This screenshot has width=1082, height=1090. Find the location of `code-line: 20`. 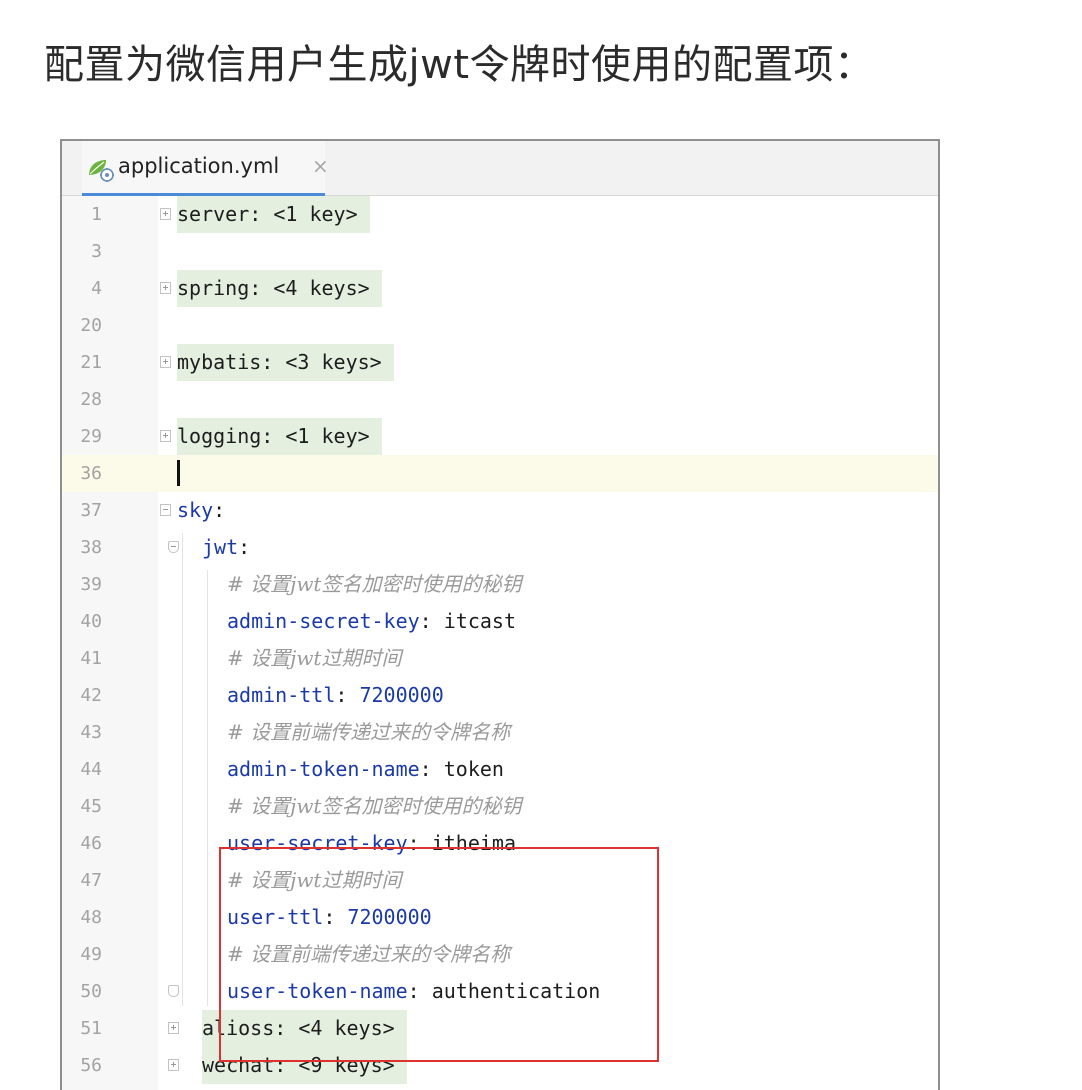

code-line: 20 is located at coordinates (500, 325).